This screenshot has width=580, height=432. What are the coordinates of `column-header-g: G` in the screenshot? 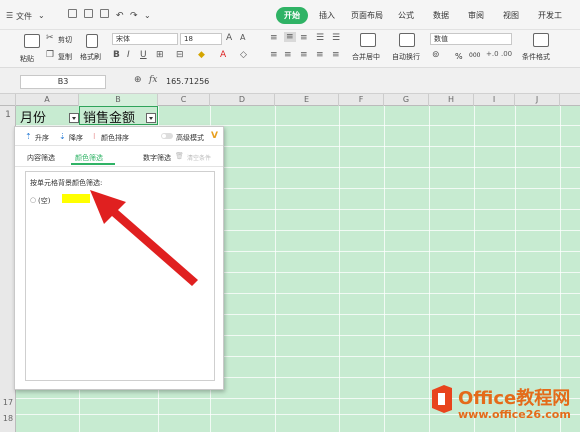 It's located at (406, 100).